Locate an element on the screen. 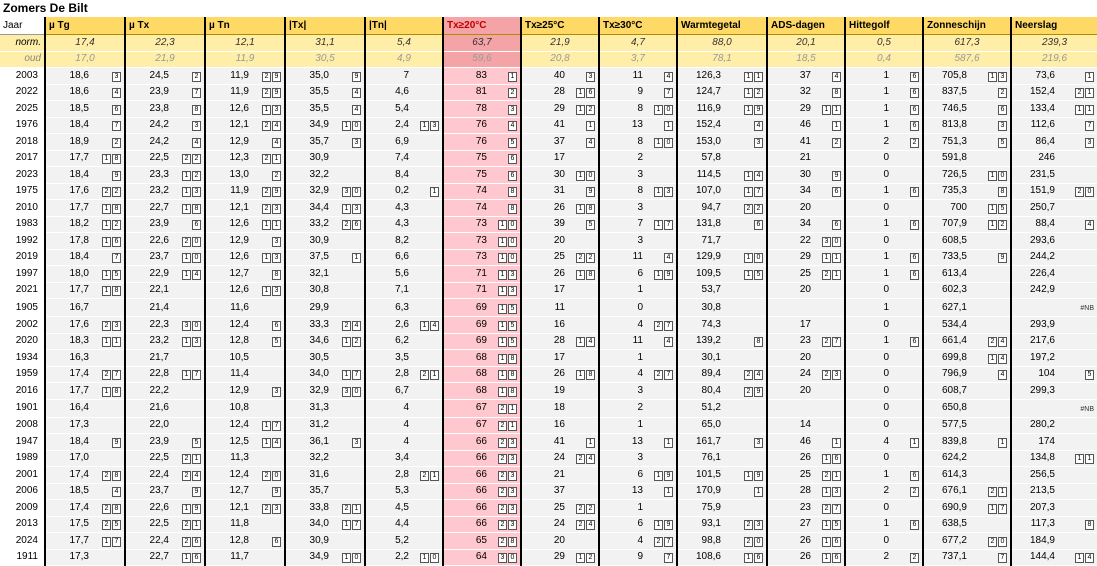  cell-value: 29 is located at coordinates (805, 108).